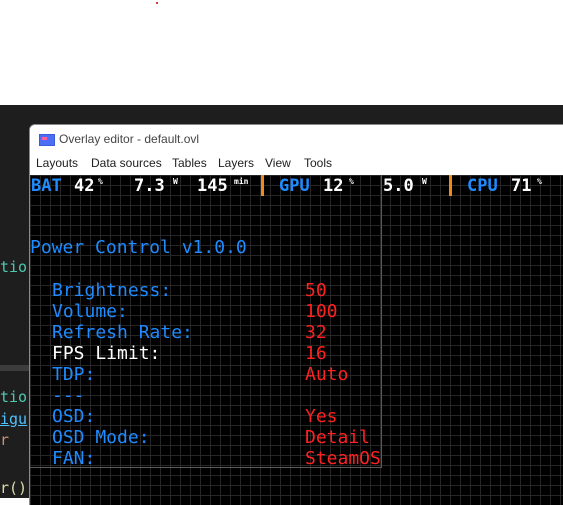 Image resolution: width=563 pixels, height=505 pixels. Describe the element at coordinates (316, 332) in the screenshot. I see `row-value-refresh-rate: 32` at that location.